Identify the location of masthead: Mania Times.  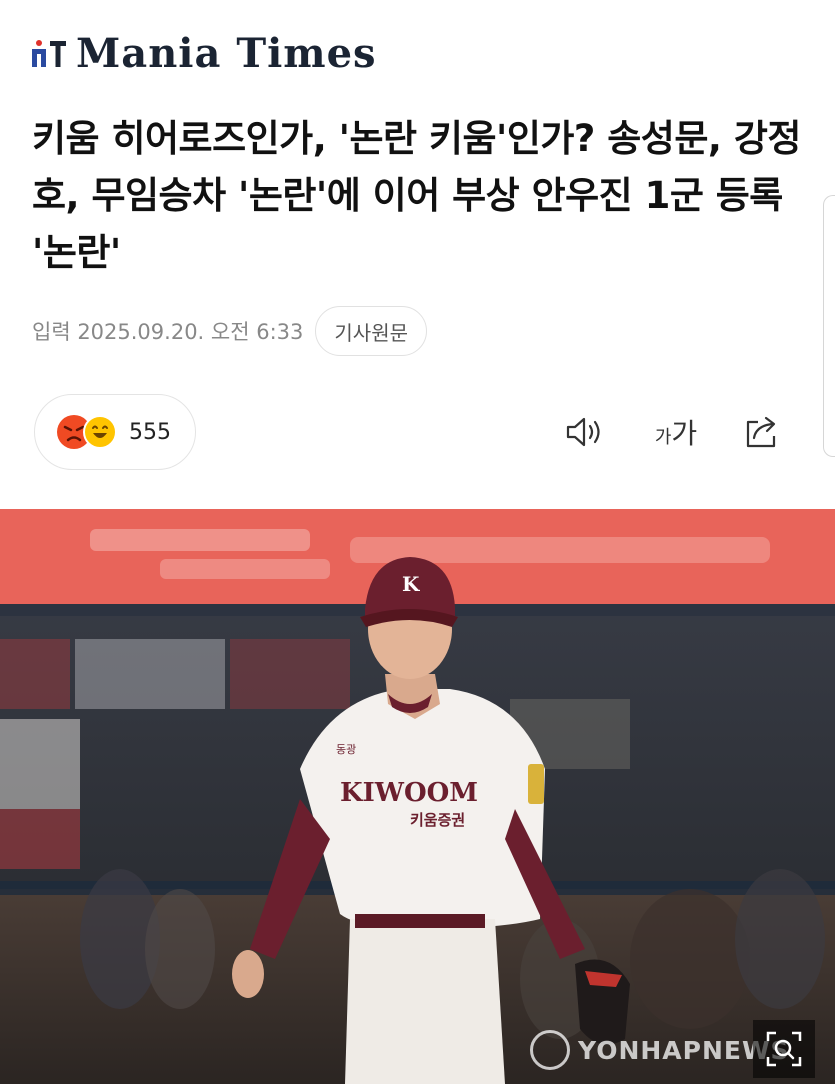
(203, 54).